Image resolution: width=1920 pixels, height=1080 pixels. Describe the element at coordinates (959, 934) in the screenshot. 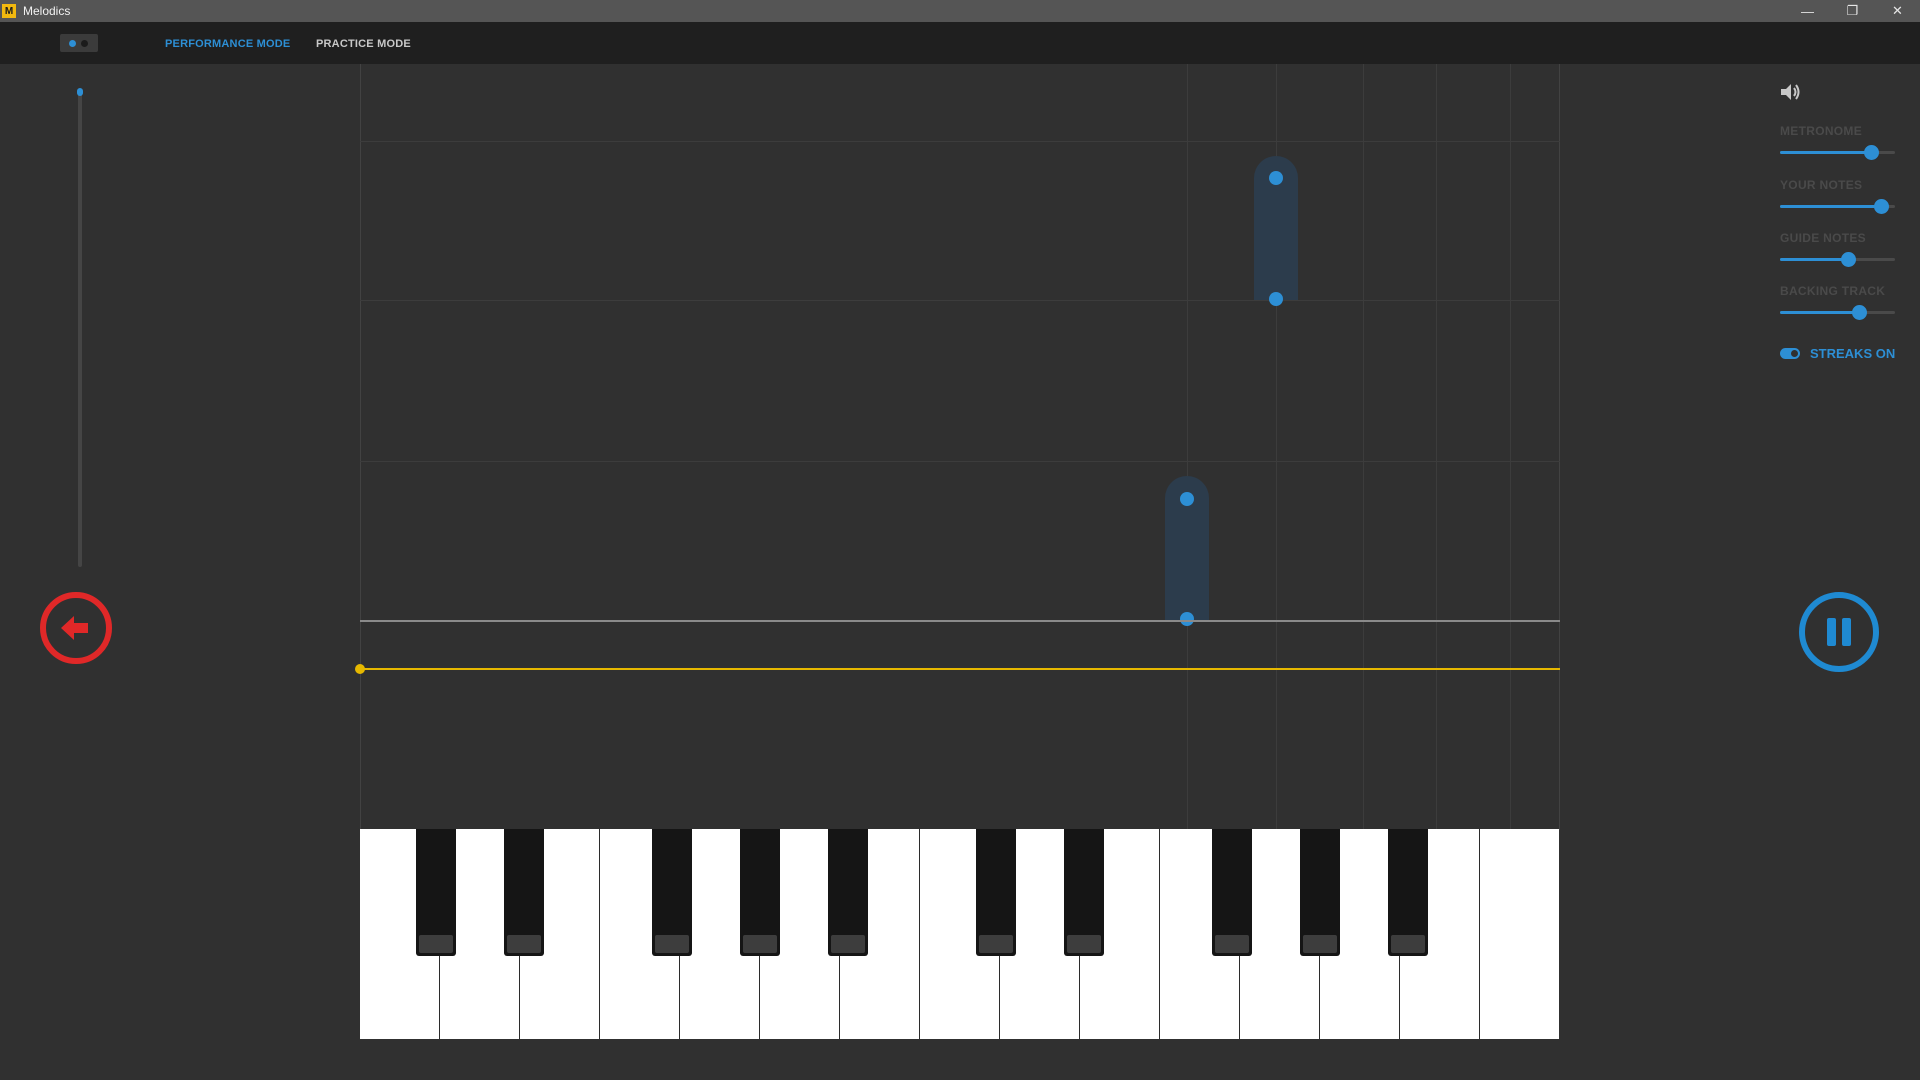

I see `piano-keyboard` at that location.